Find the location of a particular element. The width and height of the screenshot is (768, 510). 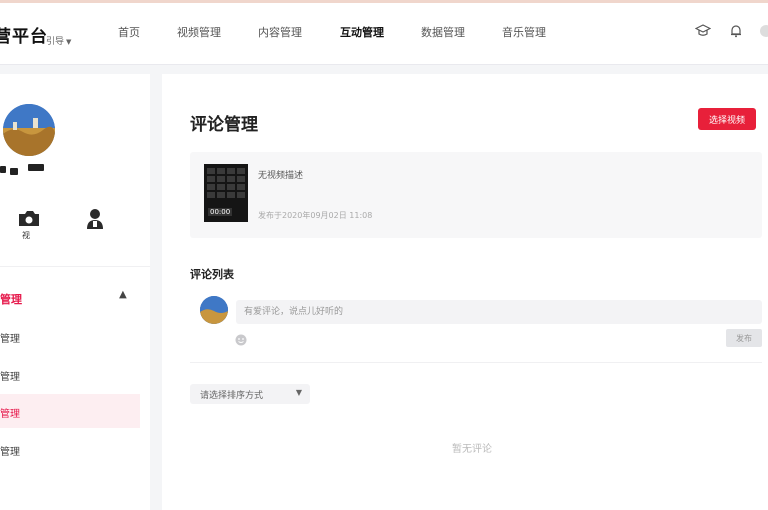

chevron-up-icon: ▼ is located at coordinates (123, 294).